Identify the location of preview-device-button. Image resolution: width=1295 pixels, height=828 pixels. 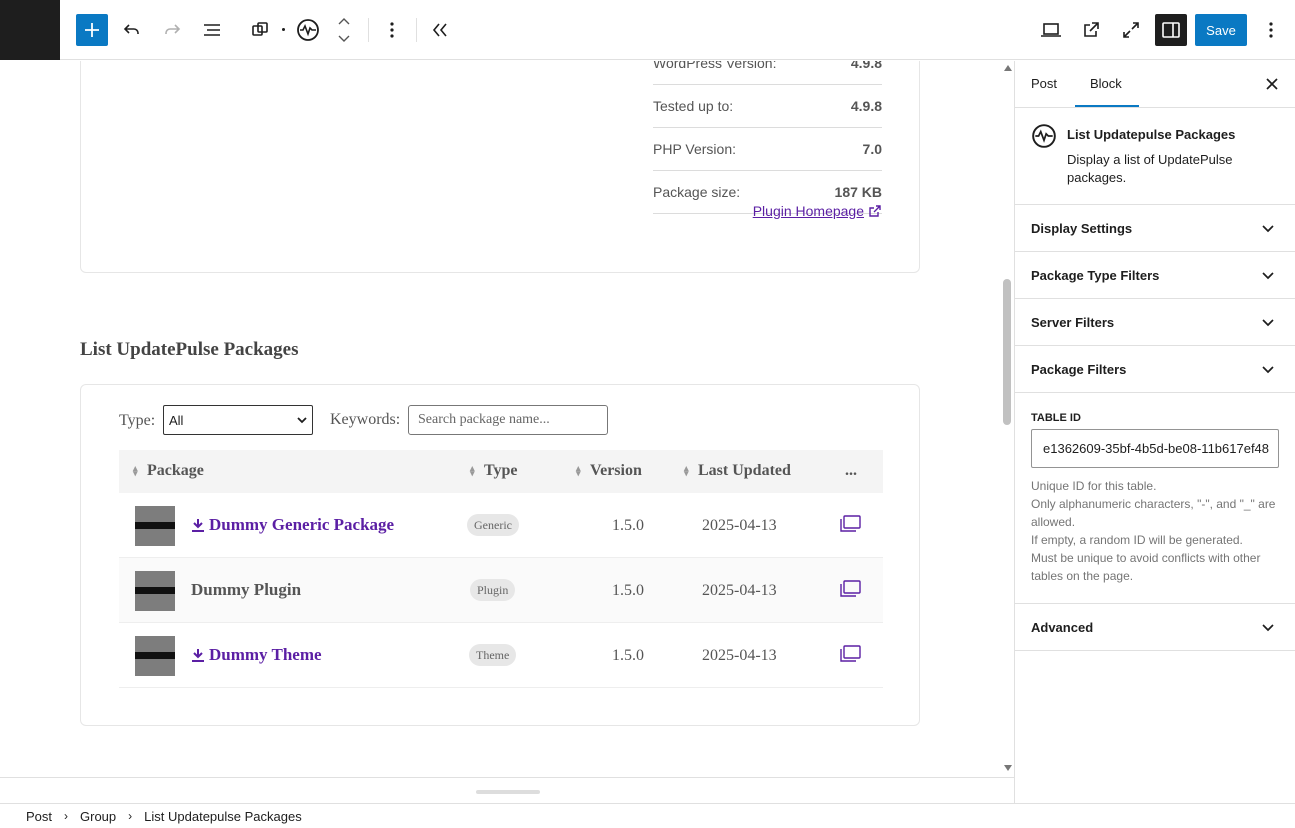
(1051, 30).